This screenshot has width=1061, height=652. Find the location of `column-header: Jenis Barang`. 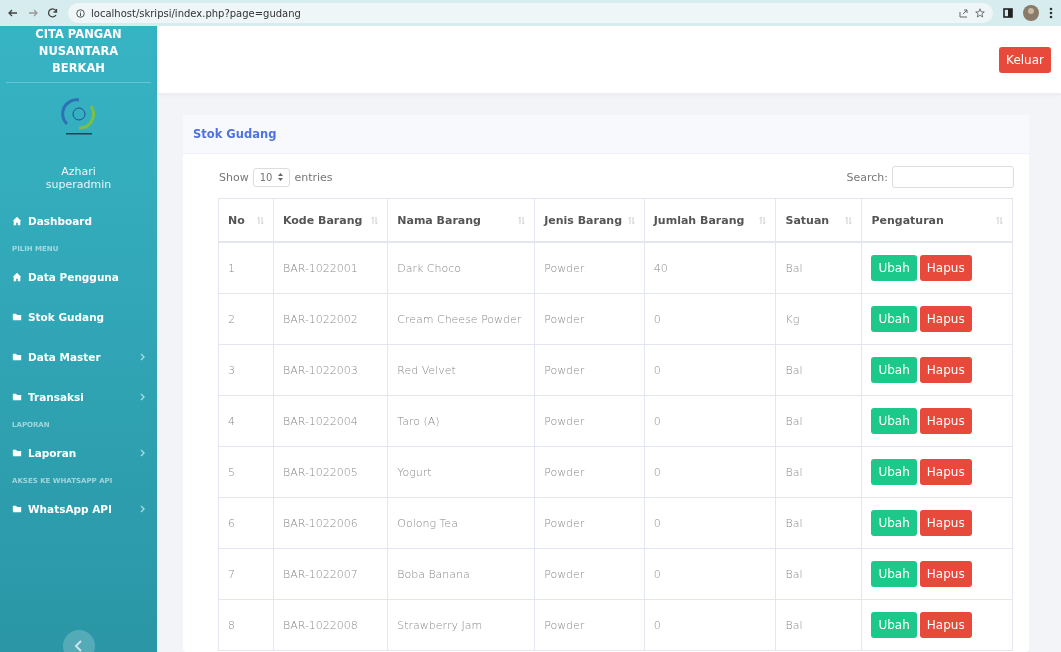

column-header: Jenis Barang is located at coordinates (589, 220).